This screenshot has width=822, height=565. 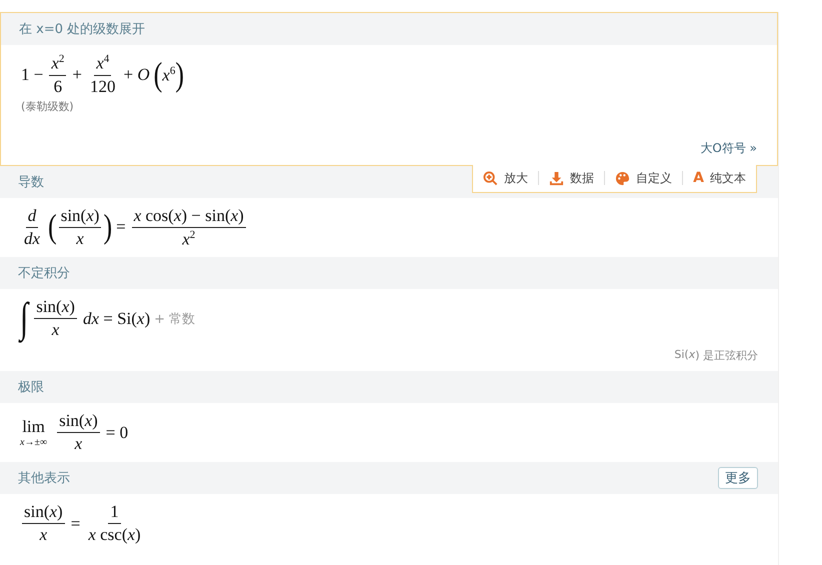 What do you see at coordinates (622, 178) in the screenshot?
I see `palette-icon` at bounding box center [622, 178].